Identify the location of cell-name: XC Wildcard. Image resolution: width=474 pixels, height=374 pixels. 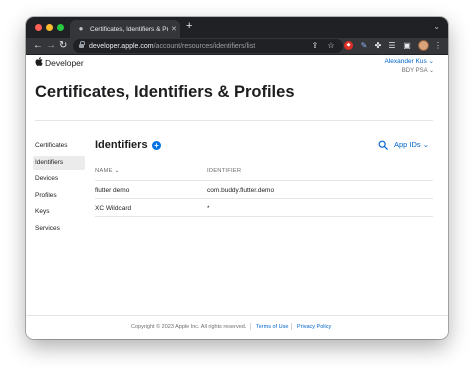
(113, 208).